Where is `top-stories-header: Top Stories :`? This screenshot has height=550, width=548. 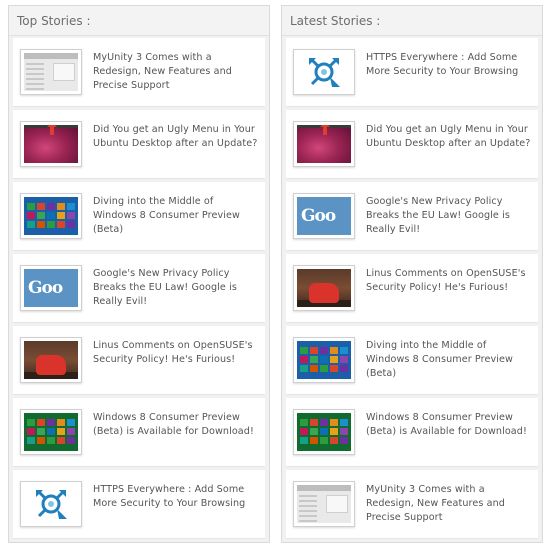
top-stories-header: Top Stories : is located at coordinates (139, 21).